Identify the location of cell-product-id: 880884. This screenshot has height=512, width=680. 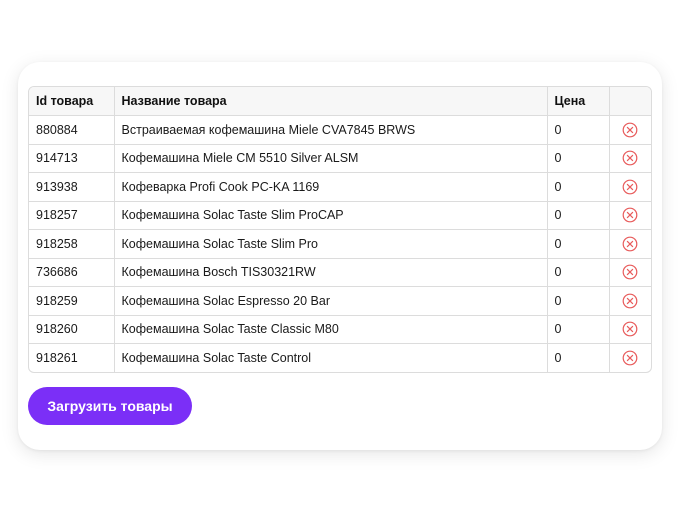
(72, 130).